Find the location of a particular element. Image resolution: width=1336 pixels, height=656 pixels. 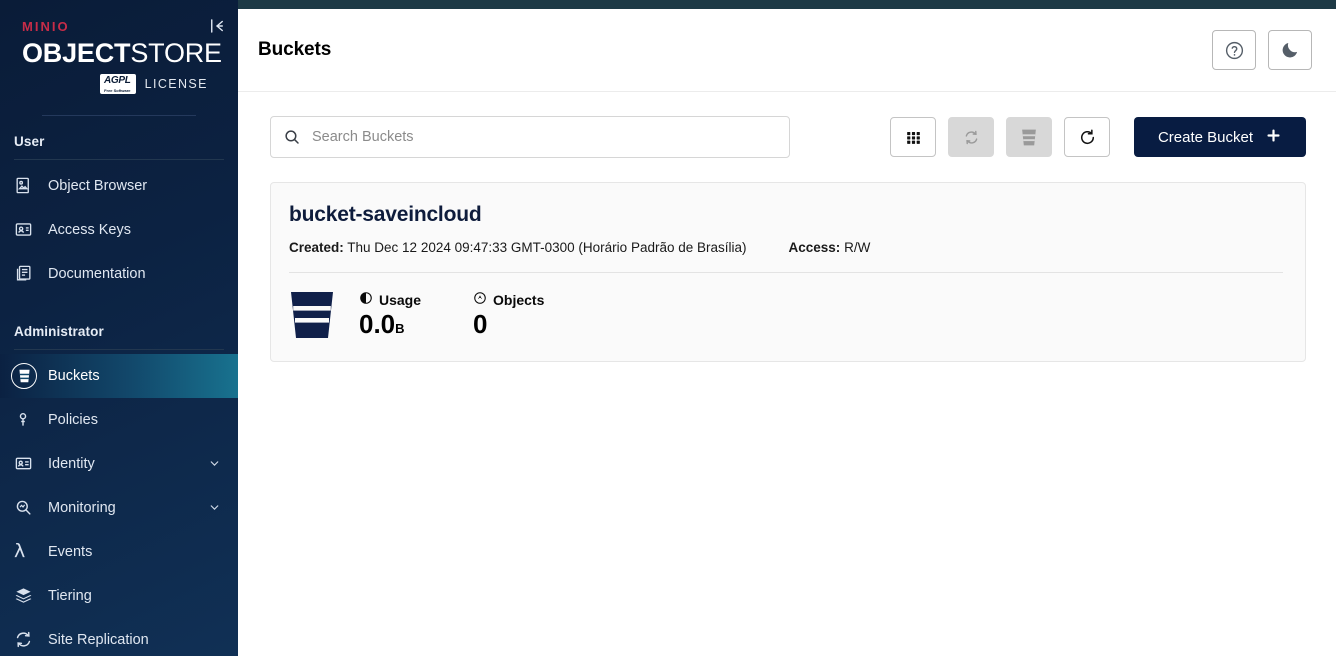

bucket-access: Access: R/W is located at coordinates (830, 247).